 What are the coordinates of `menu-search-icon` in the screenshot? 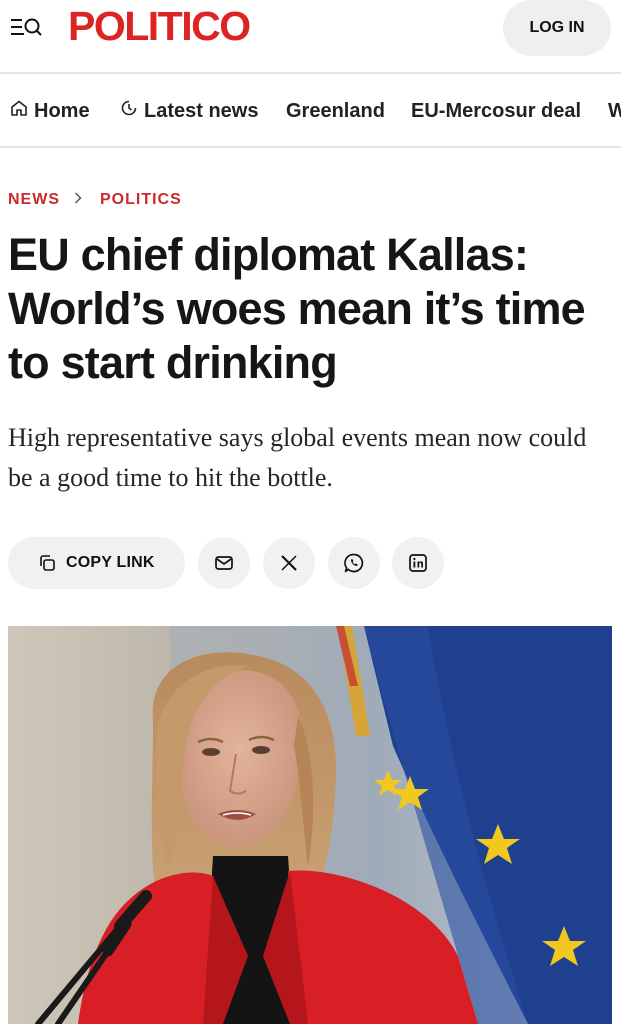 It's located at (27, 27).